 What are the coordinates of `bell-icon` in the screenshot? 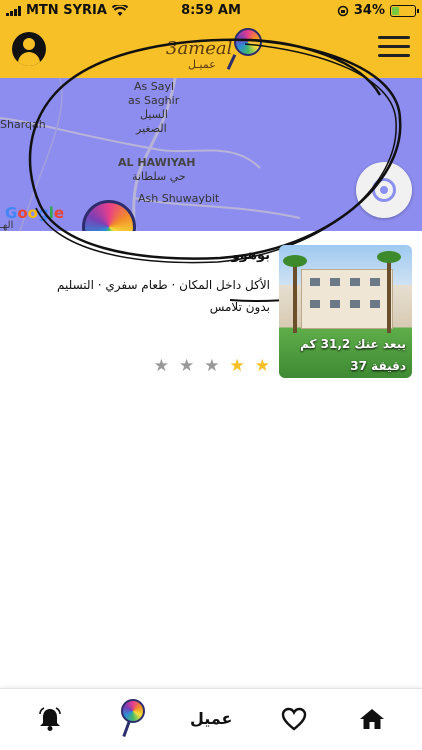 It's located at (50, 719).